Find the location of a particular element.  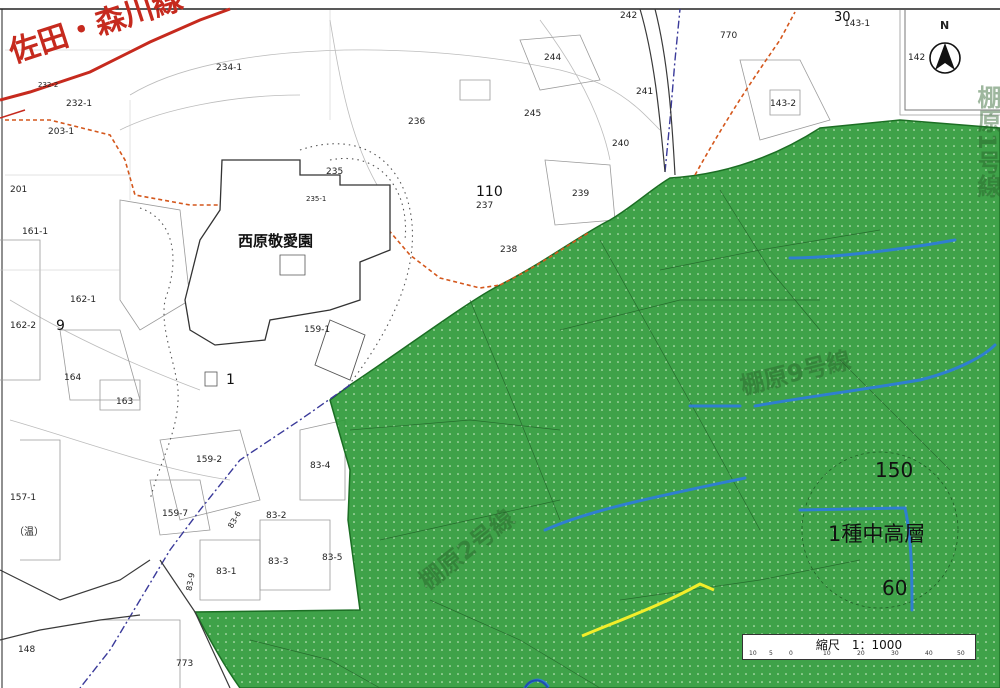

lot-number: 142 is located at coordinates (917, 58).